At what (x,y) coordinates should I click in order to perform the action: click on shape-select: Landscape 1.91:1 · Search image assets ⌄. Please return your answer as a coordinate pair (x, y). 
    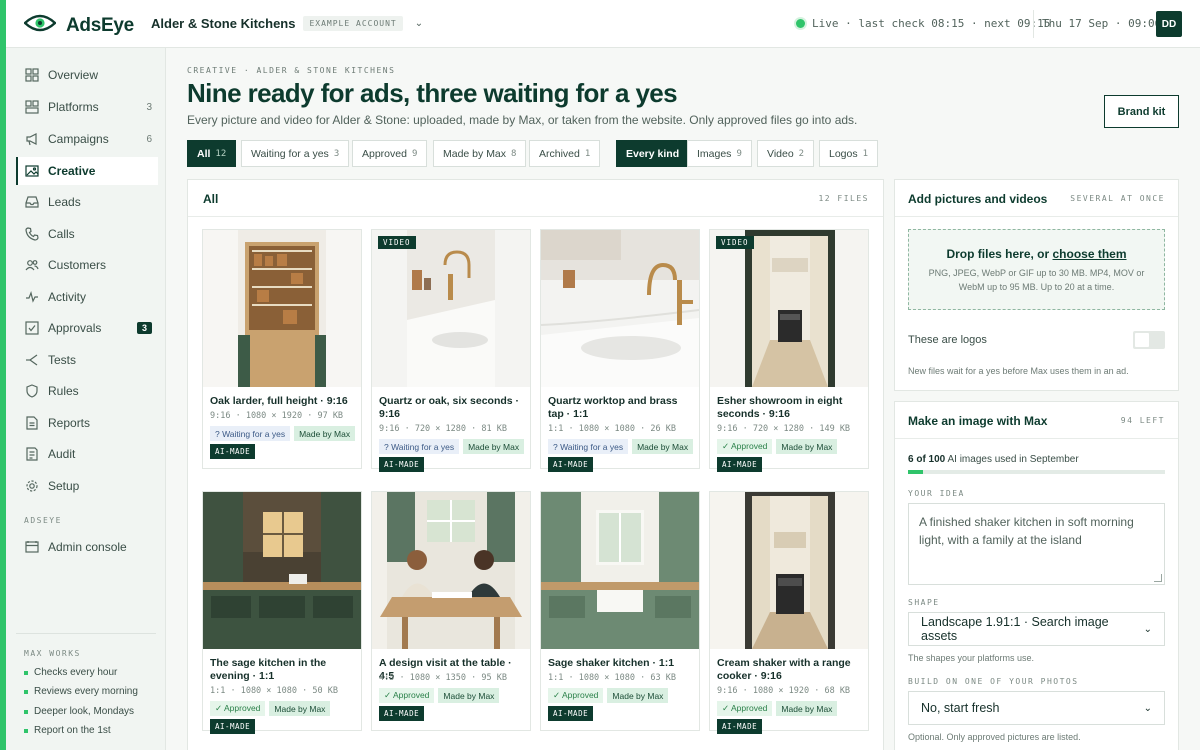
    Looking at the image, I should click on (1036, 629).